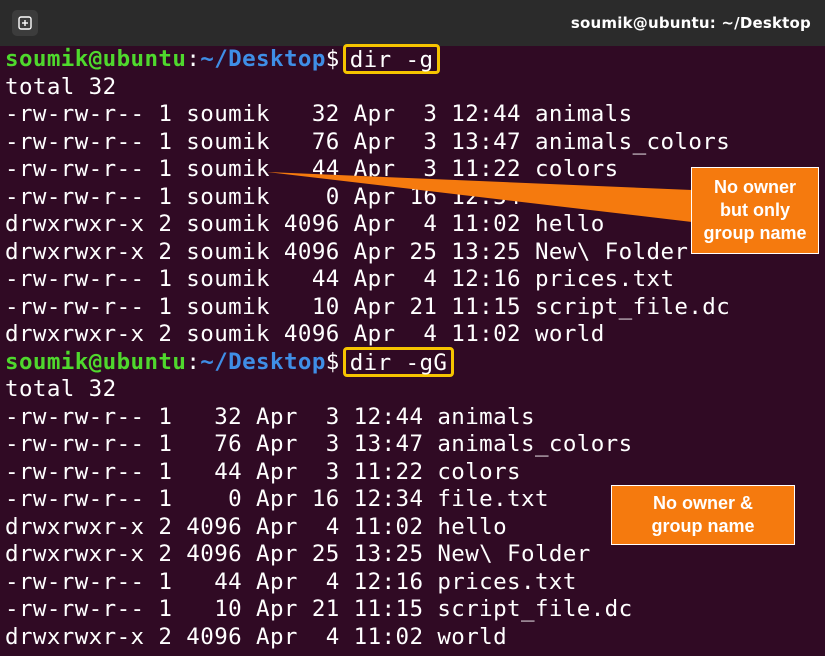 This screenshot has height=656, width=825. Describe the element at coordinates (270, 416) in the screenshot. I see `listing-row: -rw-rw-r-- 1 32 Apr 3 12:44 animals` at that location.